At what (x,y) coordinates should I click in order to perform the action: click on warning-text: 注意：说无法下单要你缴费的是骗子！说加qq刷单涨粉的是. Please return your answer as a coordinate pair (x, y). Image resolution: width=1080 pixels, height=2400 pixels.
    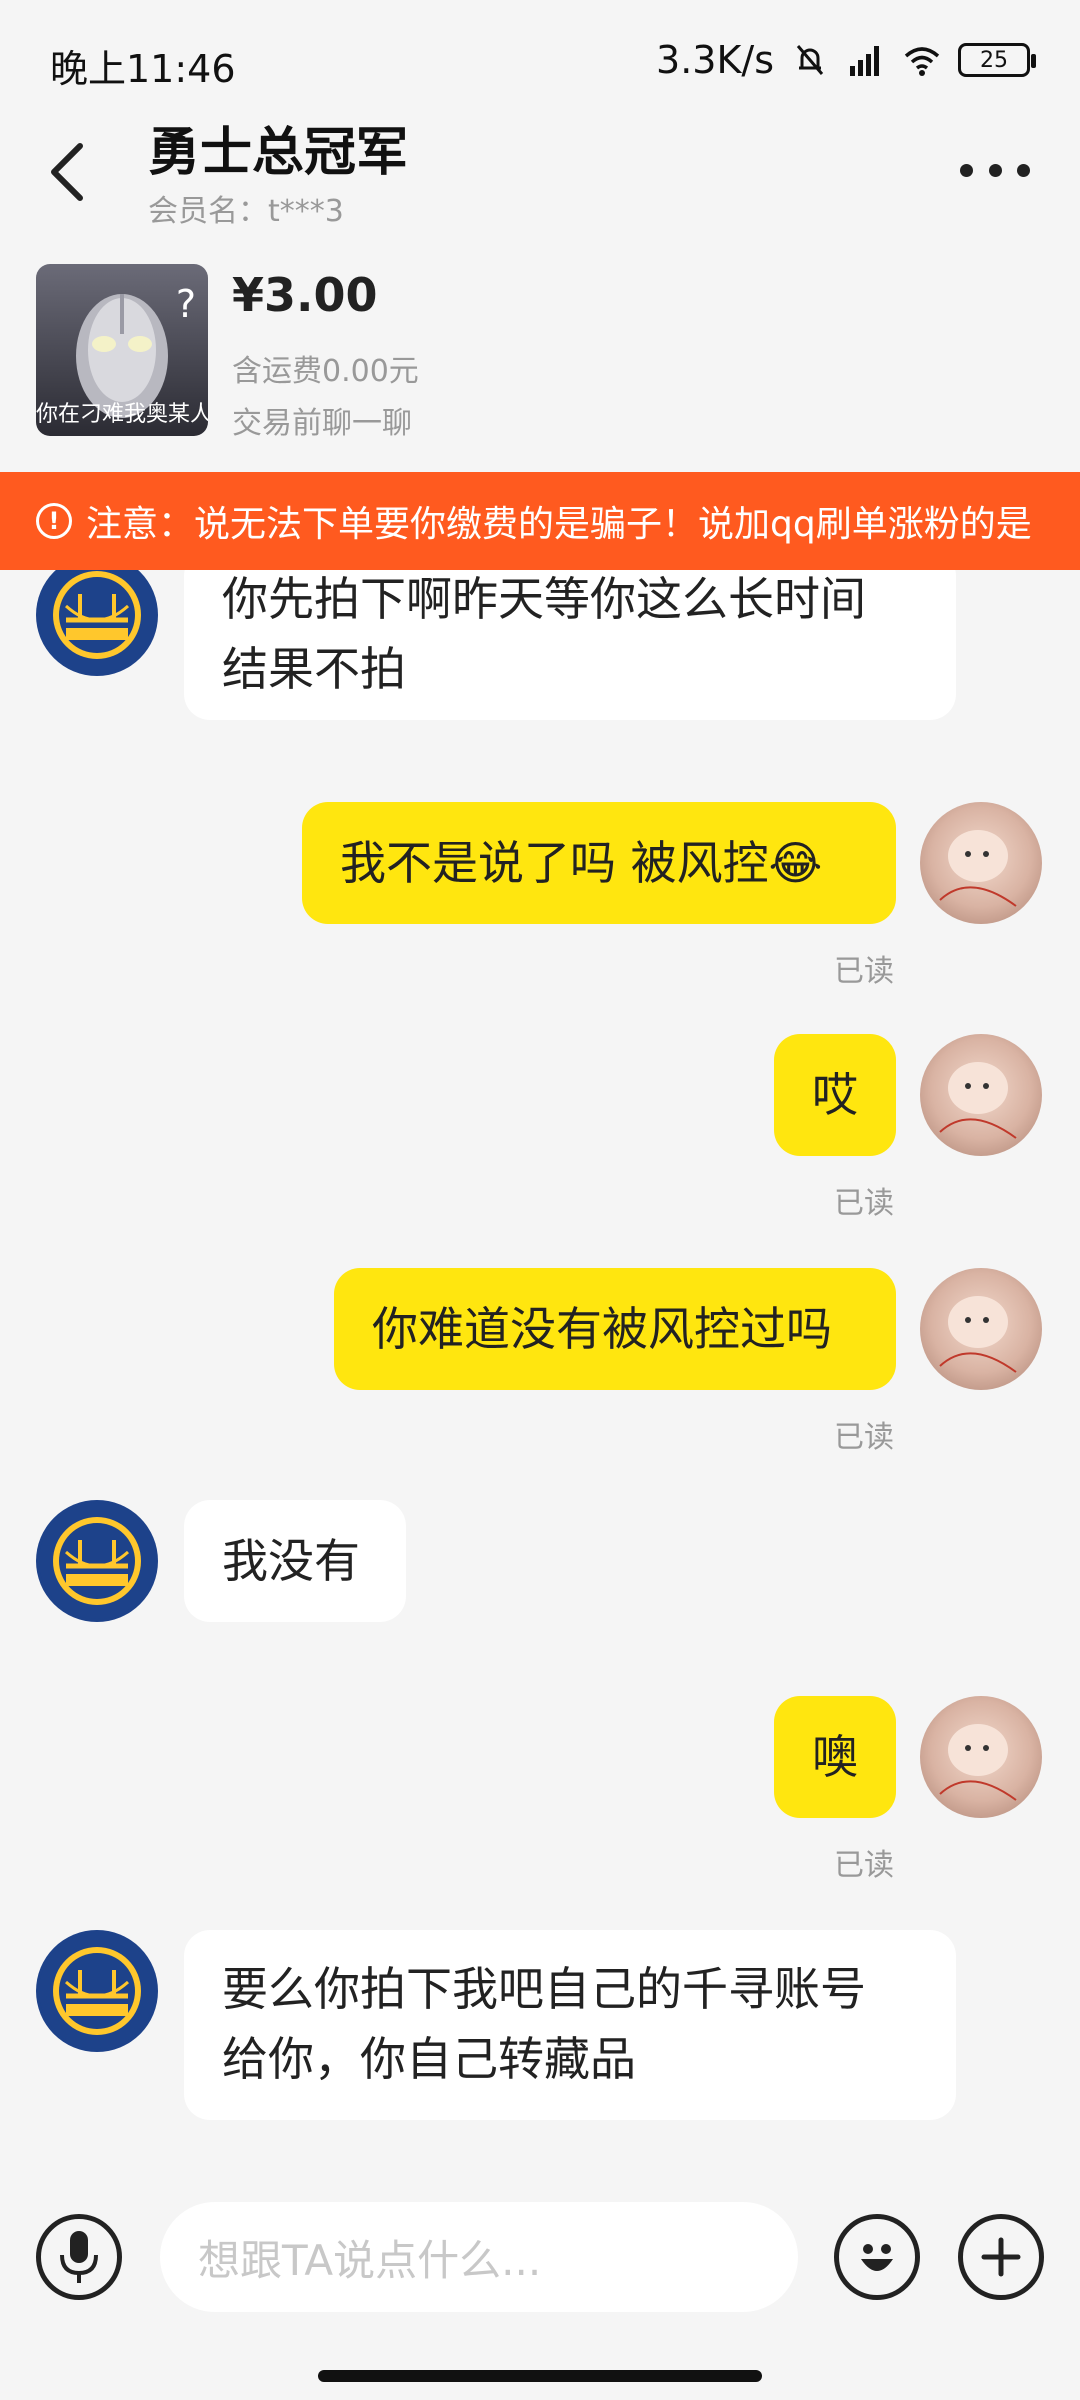
    Looking at the image, I should click on (559, 524).